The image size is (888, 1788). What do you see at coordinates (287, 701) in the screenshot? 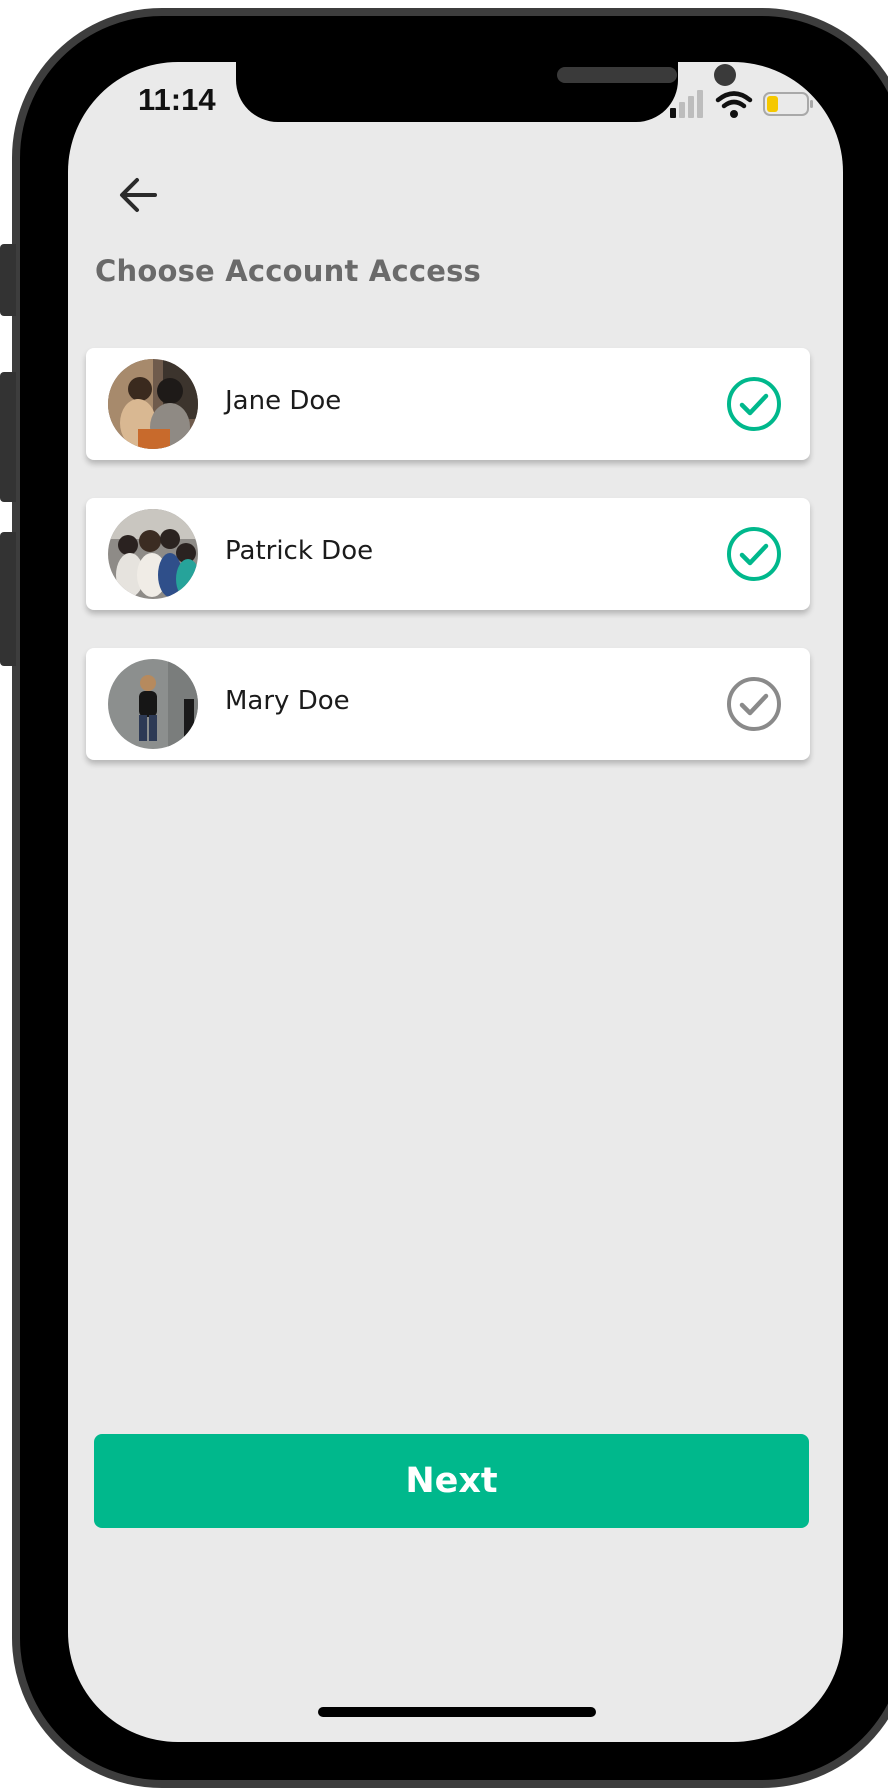
I see `account-name: Mary Doe` at bounding box center [287, 701].